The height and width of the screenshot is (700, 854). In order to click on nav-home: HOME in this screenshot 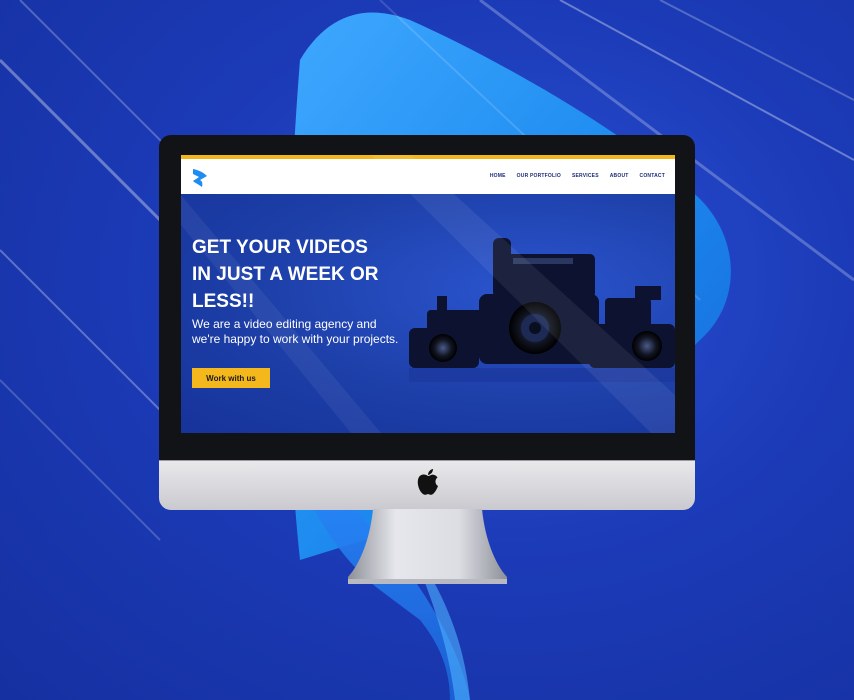, I will do `click(498, 176)`.